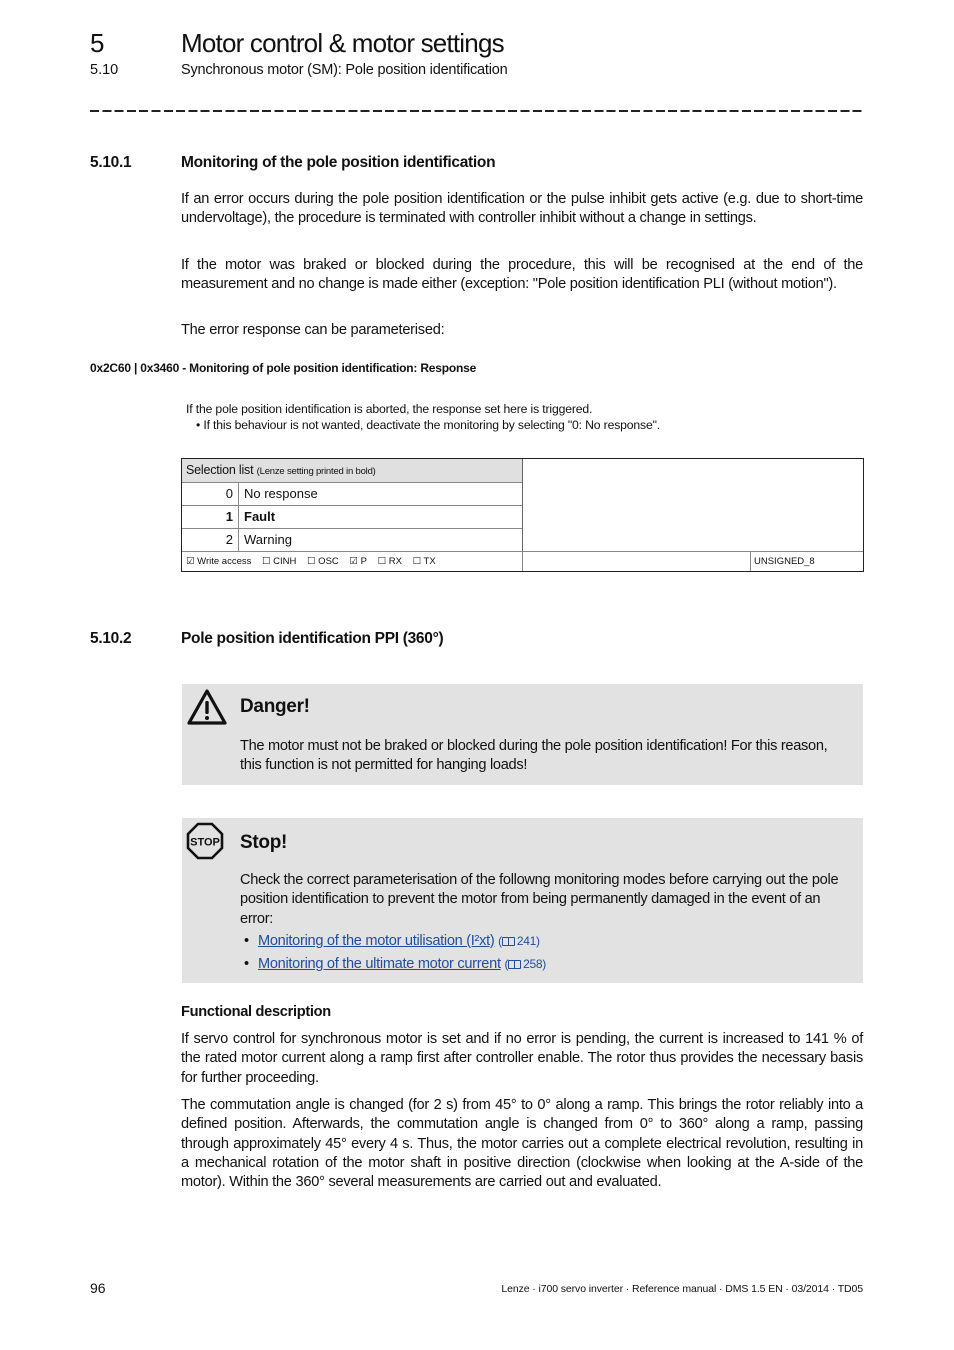  I want to click on flag-p: ☑ P, so click(358, 561).